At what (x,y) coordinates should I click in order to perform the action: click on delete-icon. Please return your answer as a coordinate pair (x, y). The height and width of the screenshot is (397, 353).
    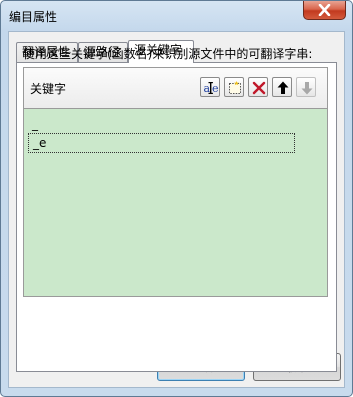
    Looking at the image, I should click on (259, 88).